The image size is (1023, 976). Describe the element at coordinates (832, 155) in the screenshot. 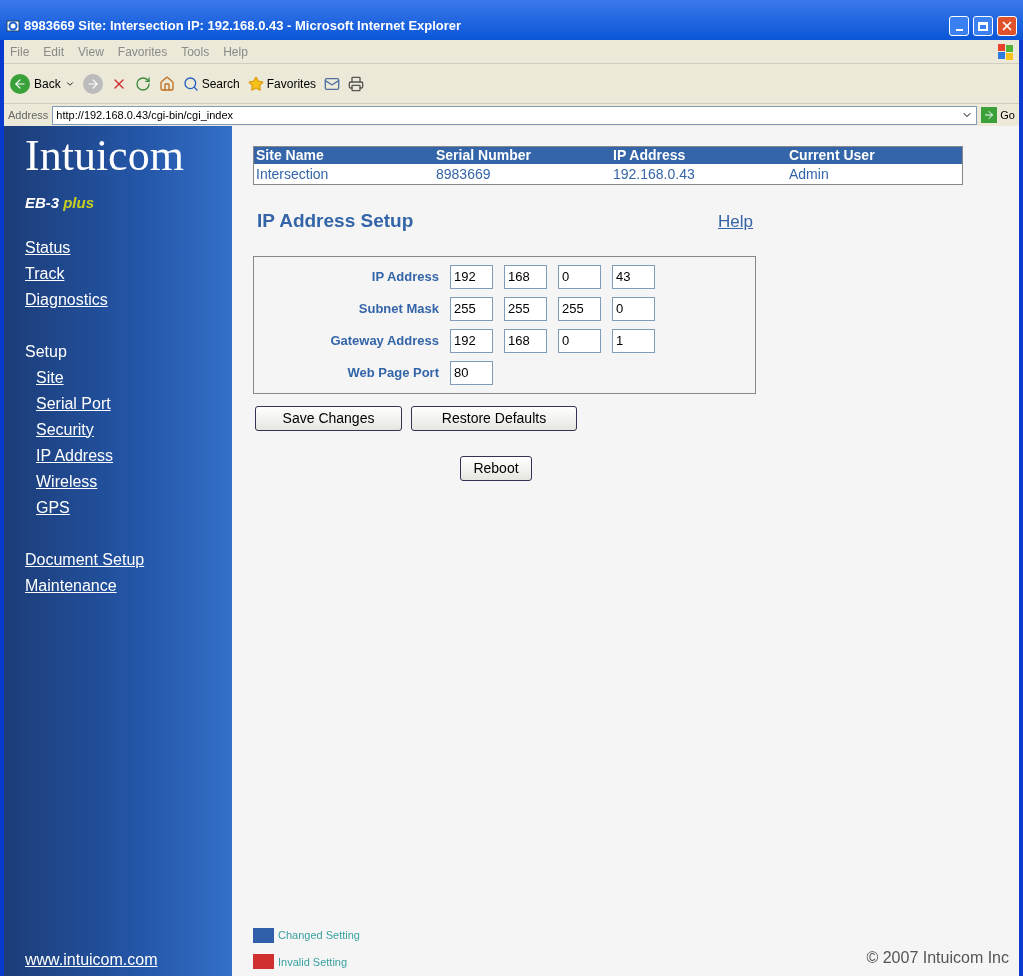

I see `column-header: Current User` at that location.